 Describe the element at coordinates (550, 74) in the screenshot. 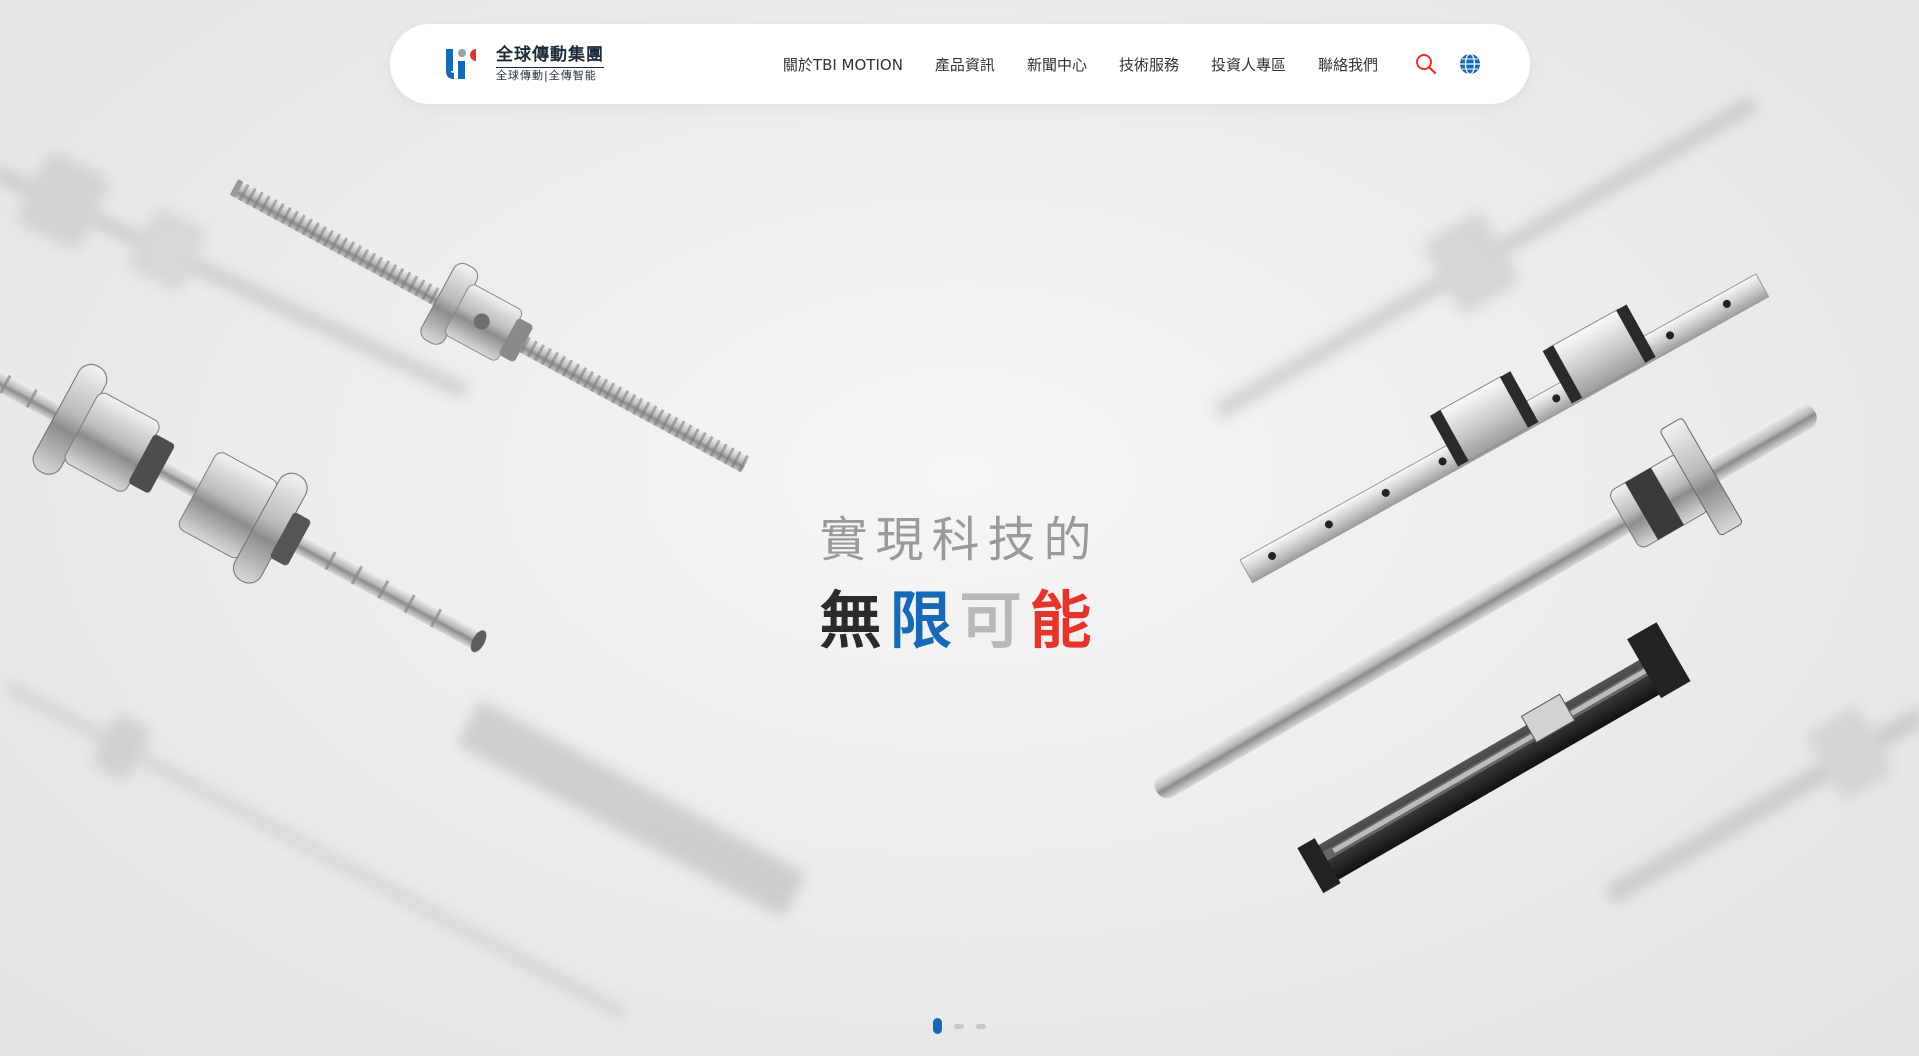

I see `logo-subtitle: 全球傳動|全傳智能` at that location.